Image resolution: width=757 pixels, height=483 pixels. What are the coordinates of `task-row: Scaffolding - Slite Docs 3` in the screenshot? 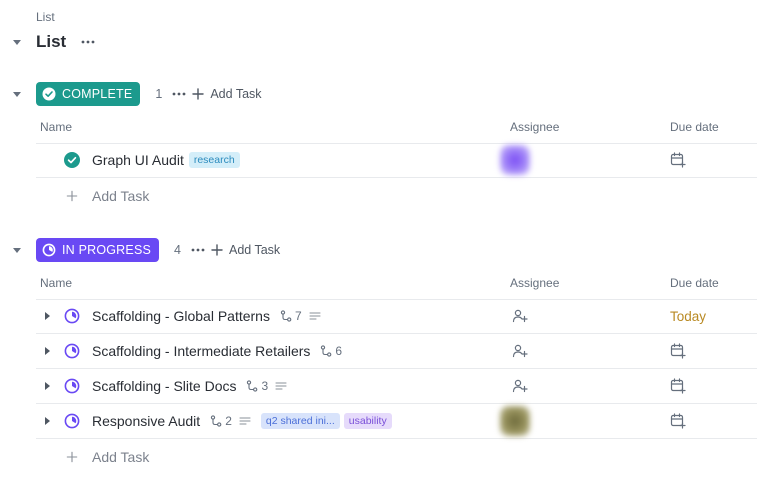 It's located at (396, 386).